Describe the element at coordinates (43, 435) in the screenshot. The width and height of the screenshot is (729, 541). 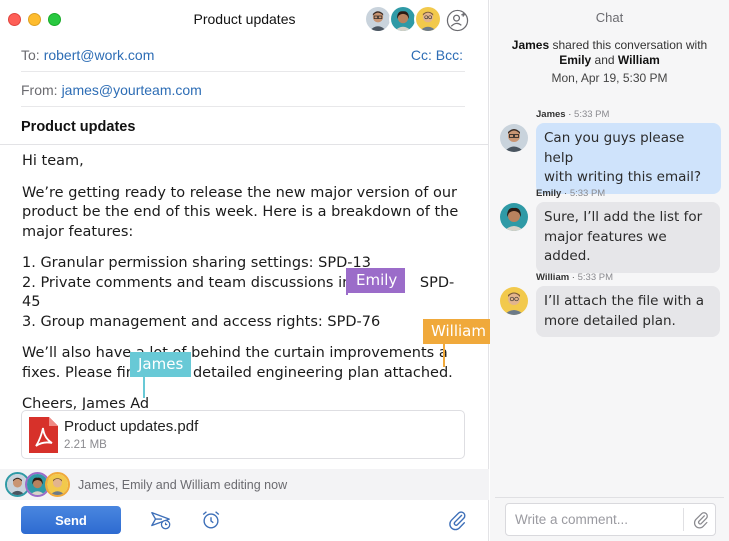
I see `pdf-icon` at that location.